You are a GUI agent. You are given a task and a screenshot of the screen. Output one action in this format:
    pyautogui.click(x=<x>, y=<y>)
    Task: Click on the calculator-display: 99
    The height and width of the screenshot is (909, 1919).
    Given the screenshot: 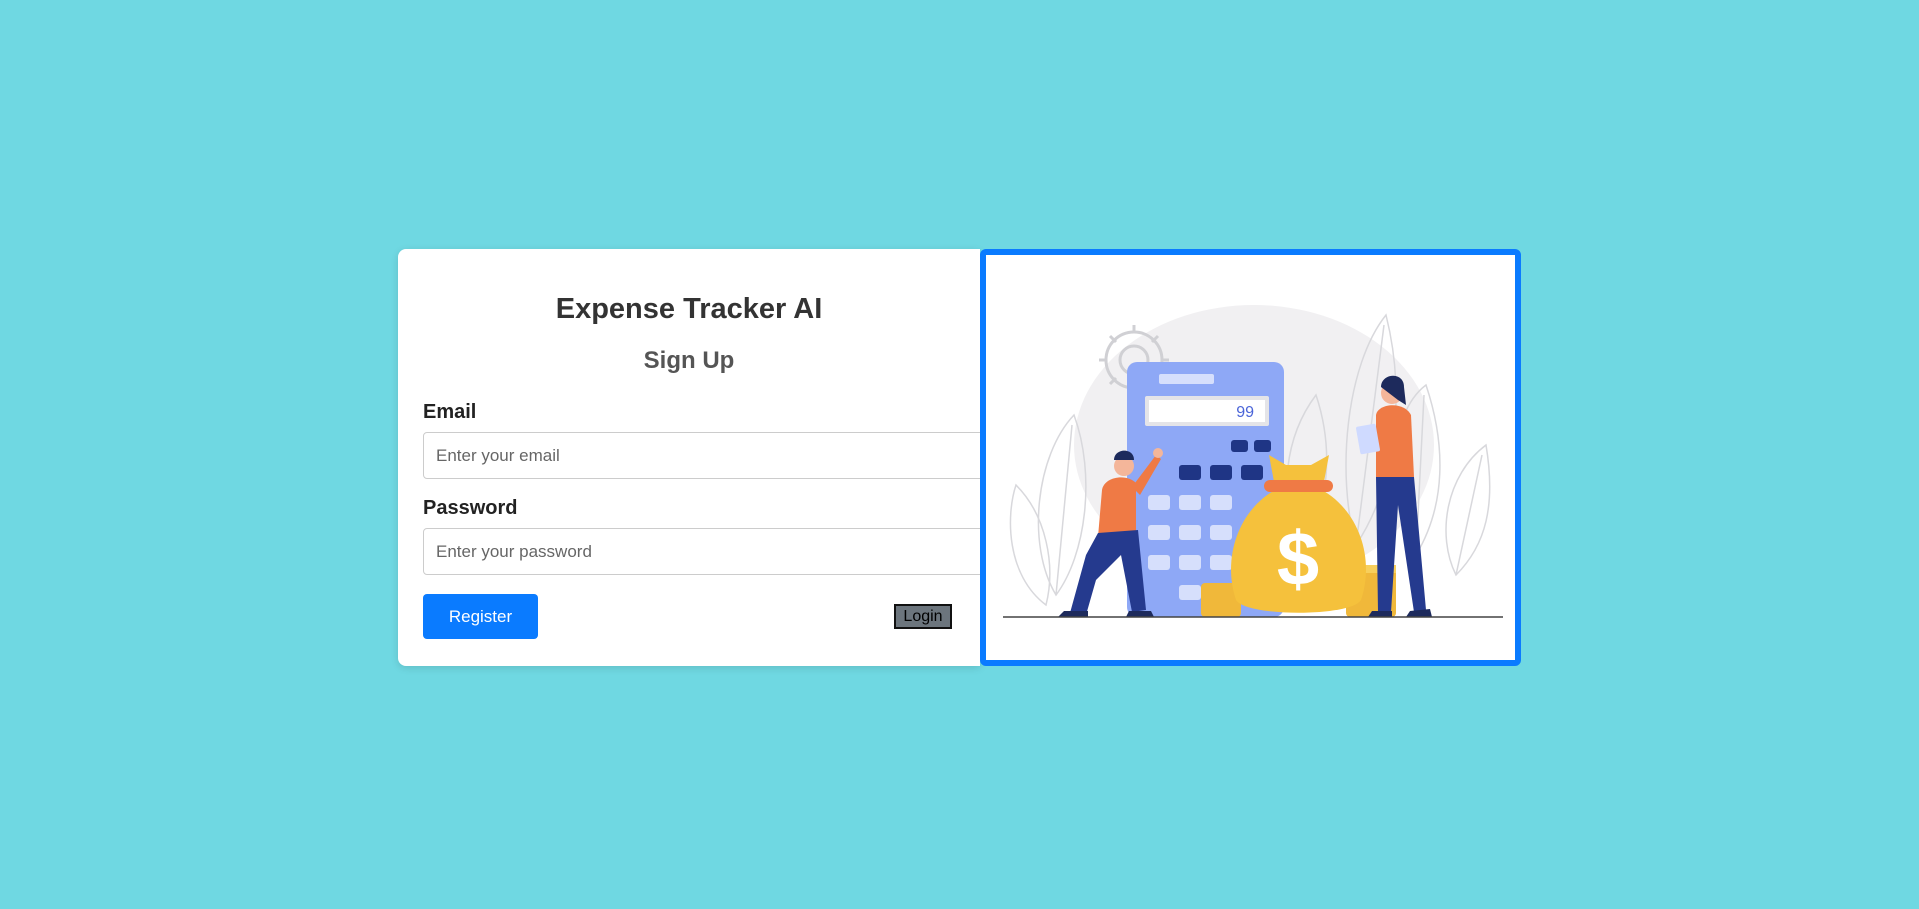 What is the action you would take?
    pyautogui.click(x=1245, y=412)
    